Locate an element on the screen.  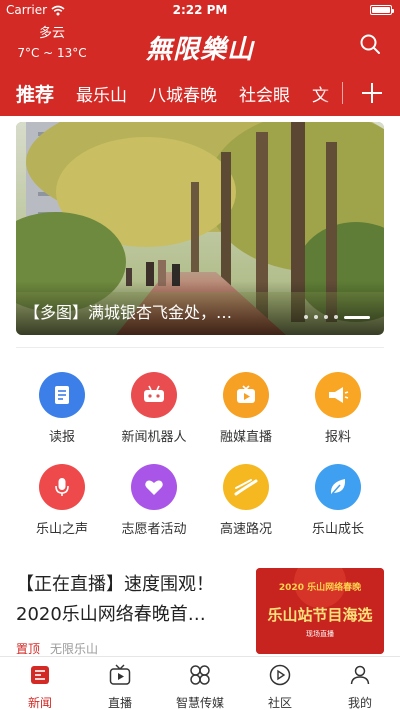
service-leshan-voice: 乐山之声 is located at coordinates (62, 500).